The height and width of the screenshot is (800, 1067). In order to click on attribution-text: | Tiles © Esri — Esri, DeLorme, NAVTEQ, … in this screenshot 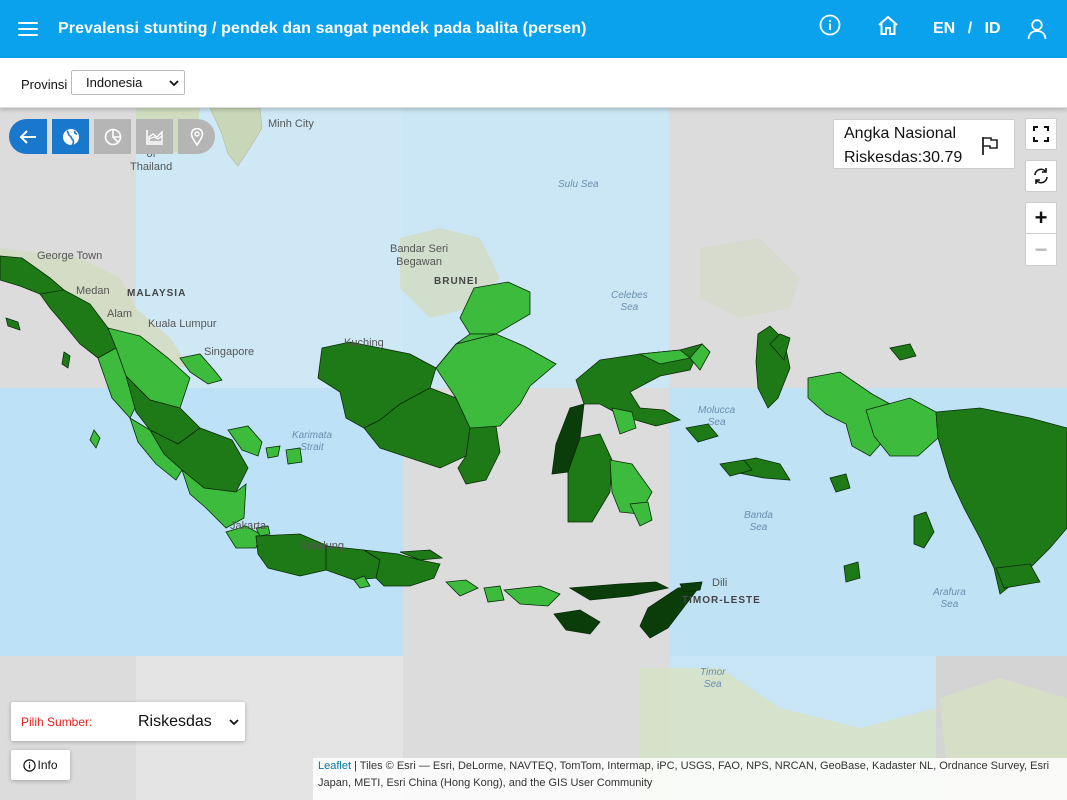, I will do `click(684, 774)`.